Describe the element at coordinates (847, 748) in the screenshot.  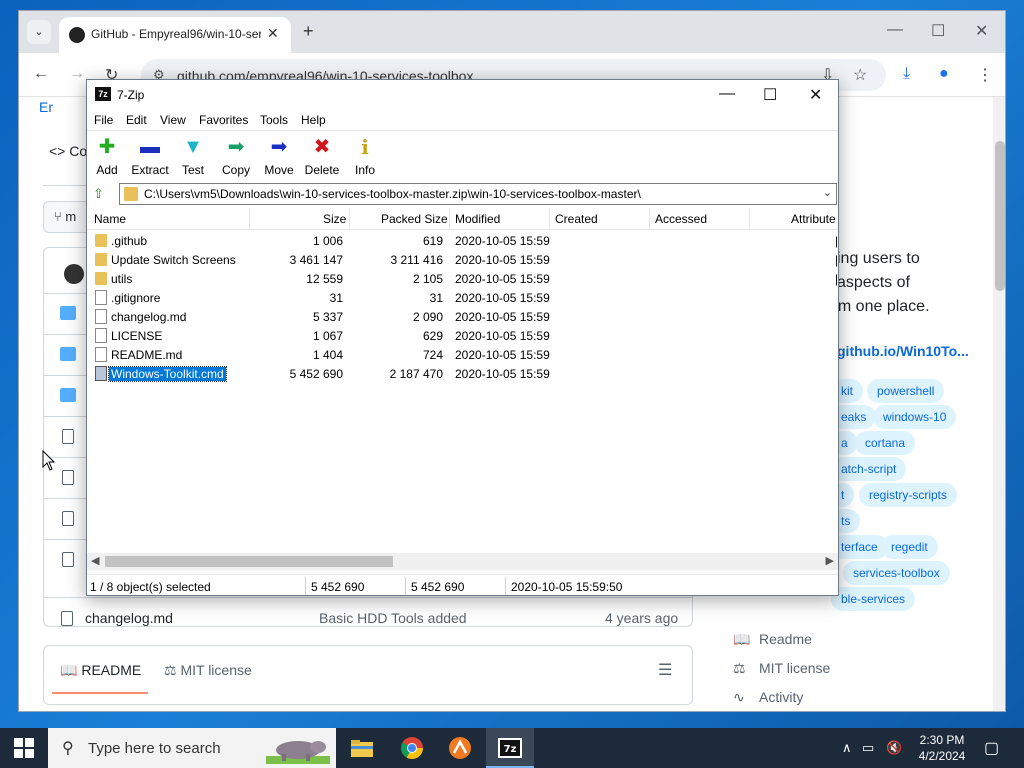
I see `show-hidden-icons-icon: ∧` at that location.